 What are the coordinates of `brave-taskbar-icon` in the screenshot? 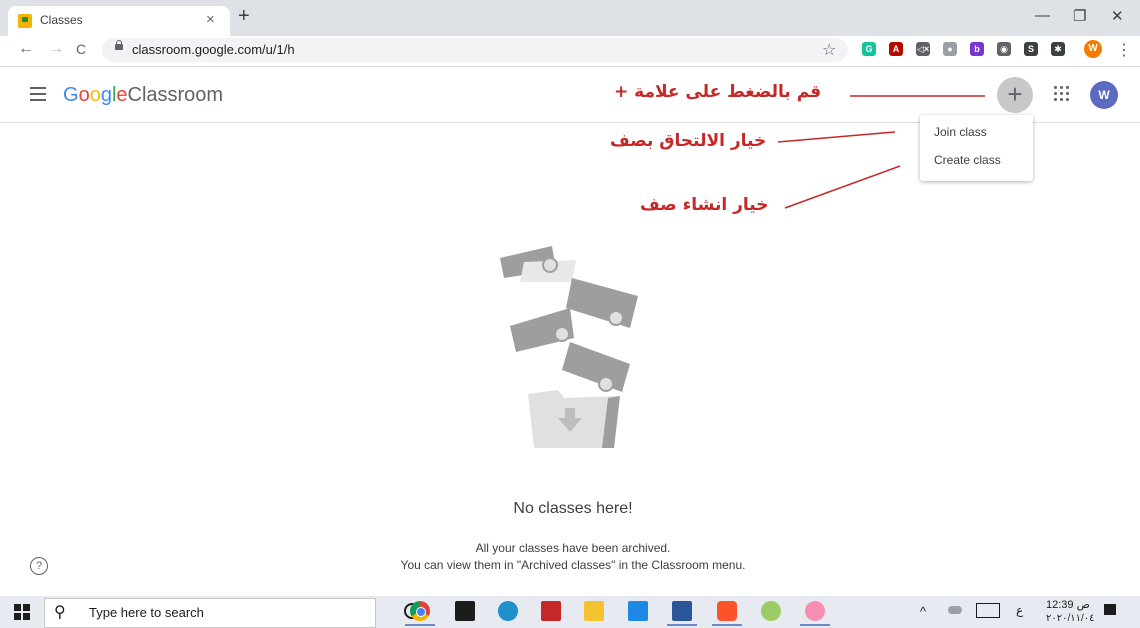 It's located at (727, 611).